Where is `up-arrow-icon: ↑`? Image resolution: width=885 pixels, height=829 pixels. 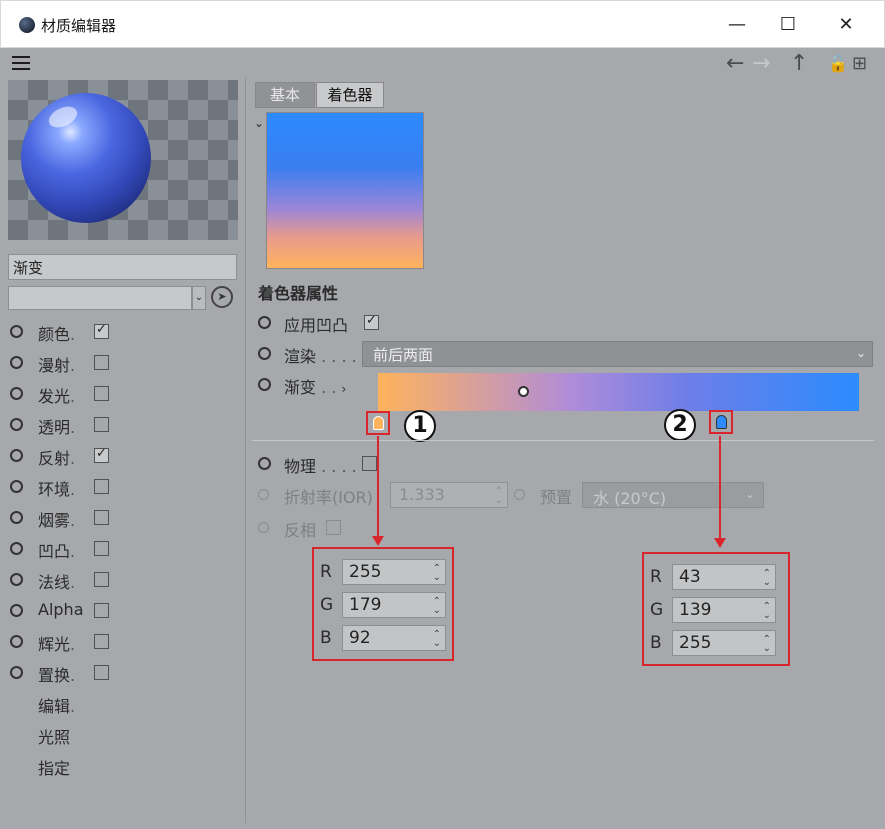
up-arrow-icon: ↑ is located at coordinates (799, 63).